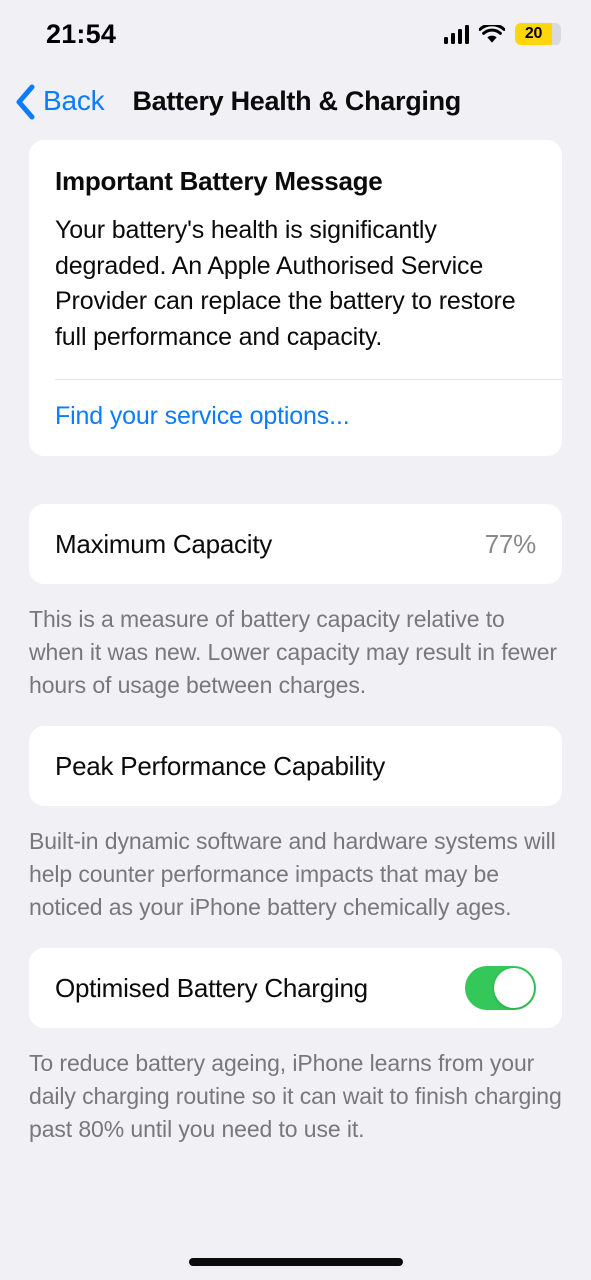 The image size is (591, 1280). I want to click on battery-indicator: 20, so click(538, 34).